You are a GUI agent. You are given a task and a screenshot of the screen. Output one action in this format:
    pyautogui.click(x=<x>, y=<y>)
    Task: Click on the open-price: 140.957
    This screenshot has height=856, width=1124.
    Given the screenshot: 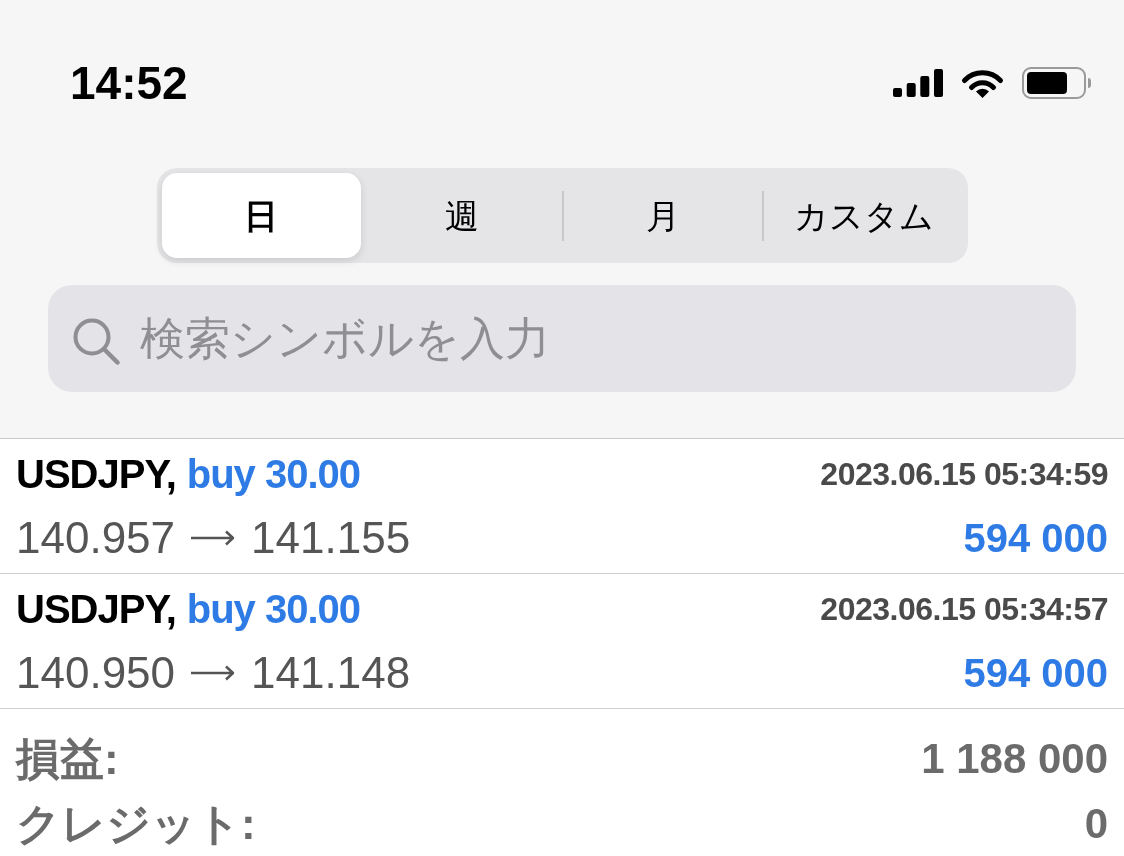 What is the action you would take?
    pyautogui.click(x=96, y=538)
    